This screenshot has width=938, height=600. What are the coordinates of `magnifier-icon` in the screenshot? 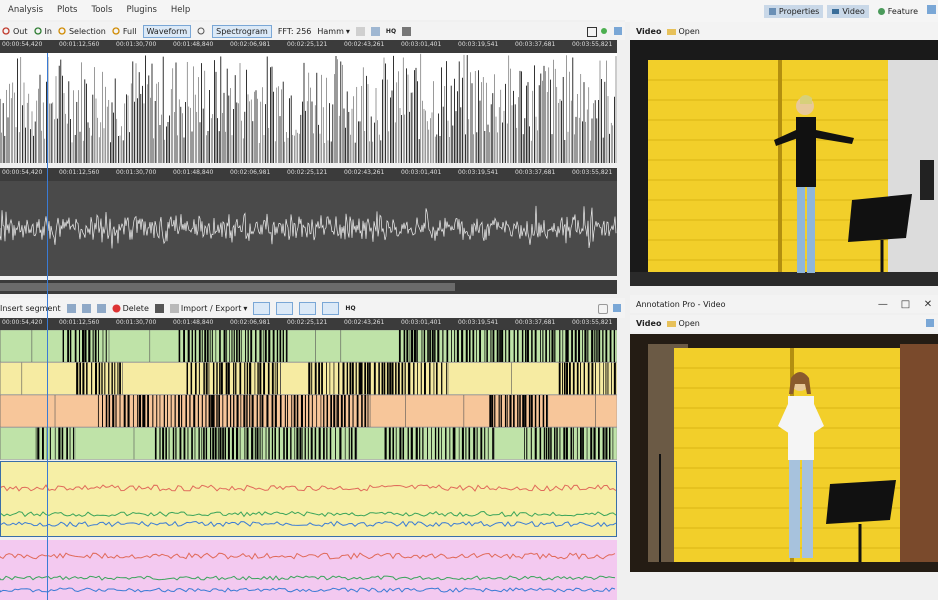 It's located at (116, 31).